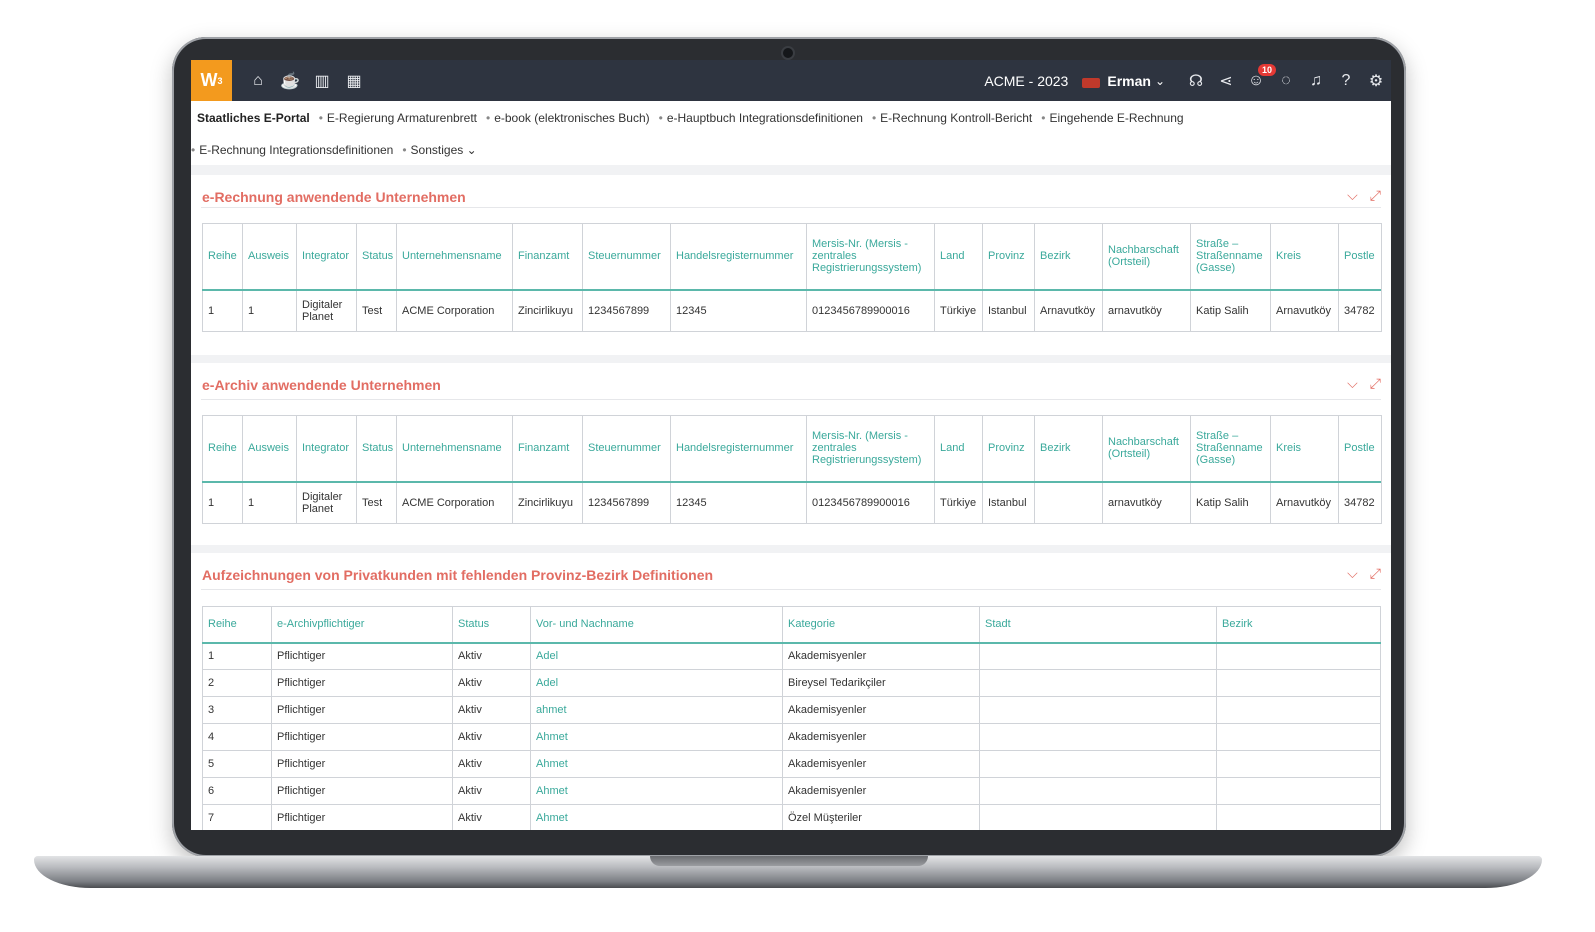 The image size is (1595, 932). I want to click on table-cell: Özel Müşteriler, so click(881, 817).